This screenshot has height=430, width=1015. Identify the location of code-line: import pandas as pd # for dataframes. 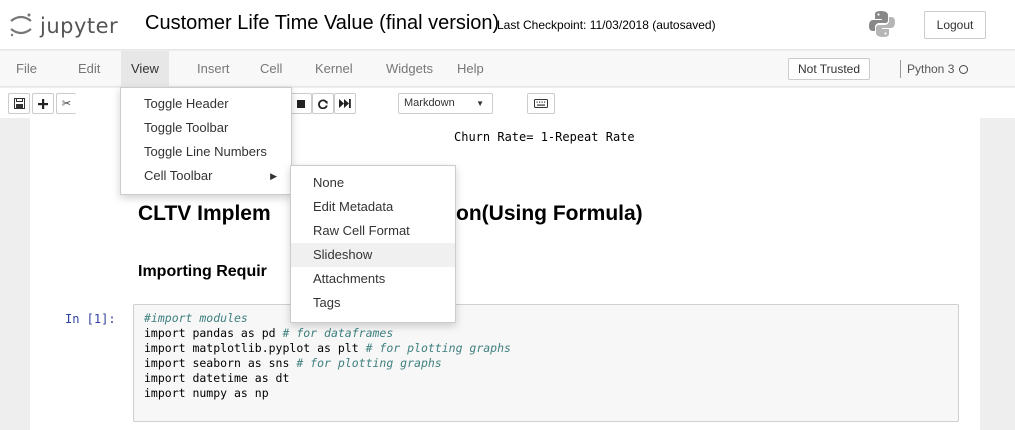
(269, 333).